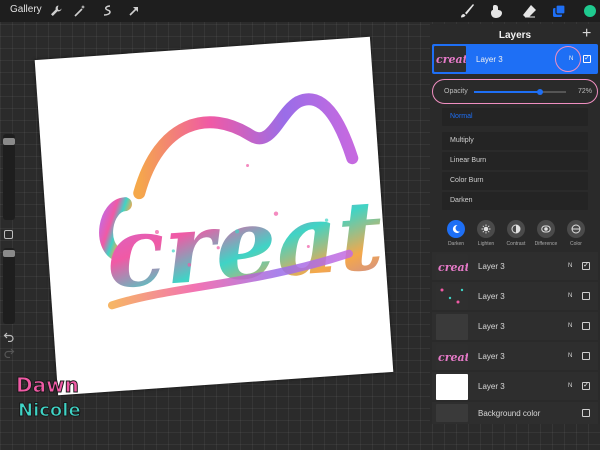 The width and height of the screenshot is (600, 450). I want to click on mode-category-contrast: Contrast, so click(516, 237).